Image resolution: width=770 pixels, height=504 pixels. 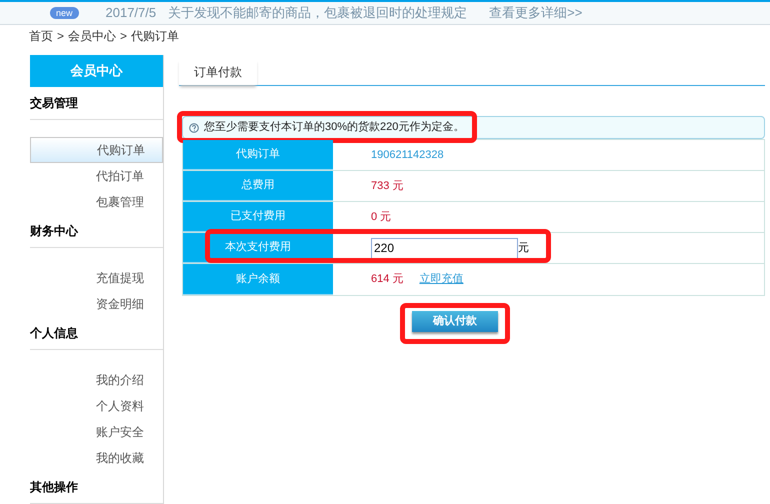 I want to click on breadcrumb-link: 首页, so click(x=41, y=36).